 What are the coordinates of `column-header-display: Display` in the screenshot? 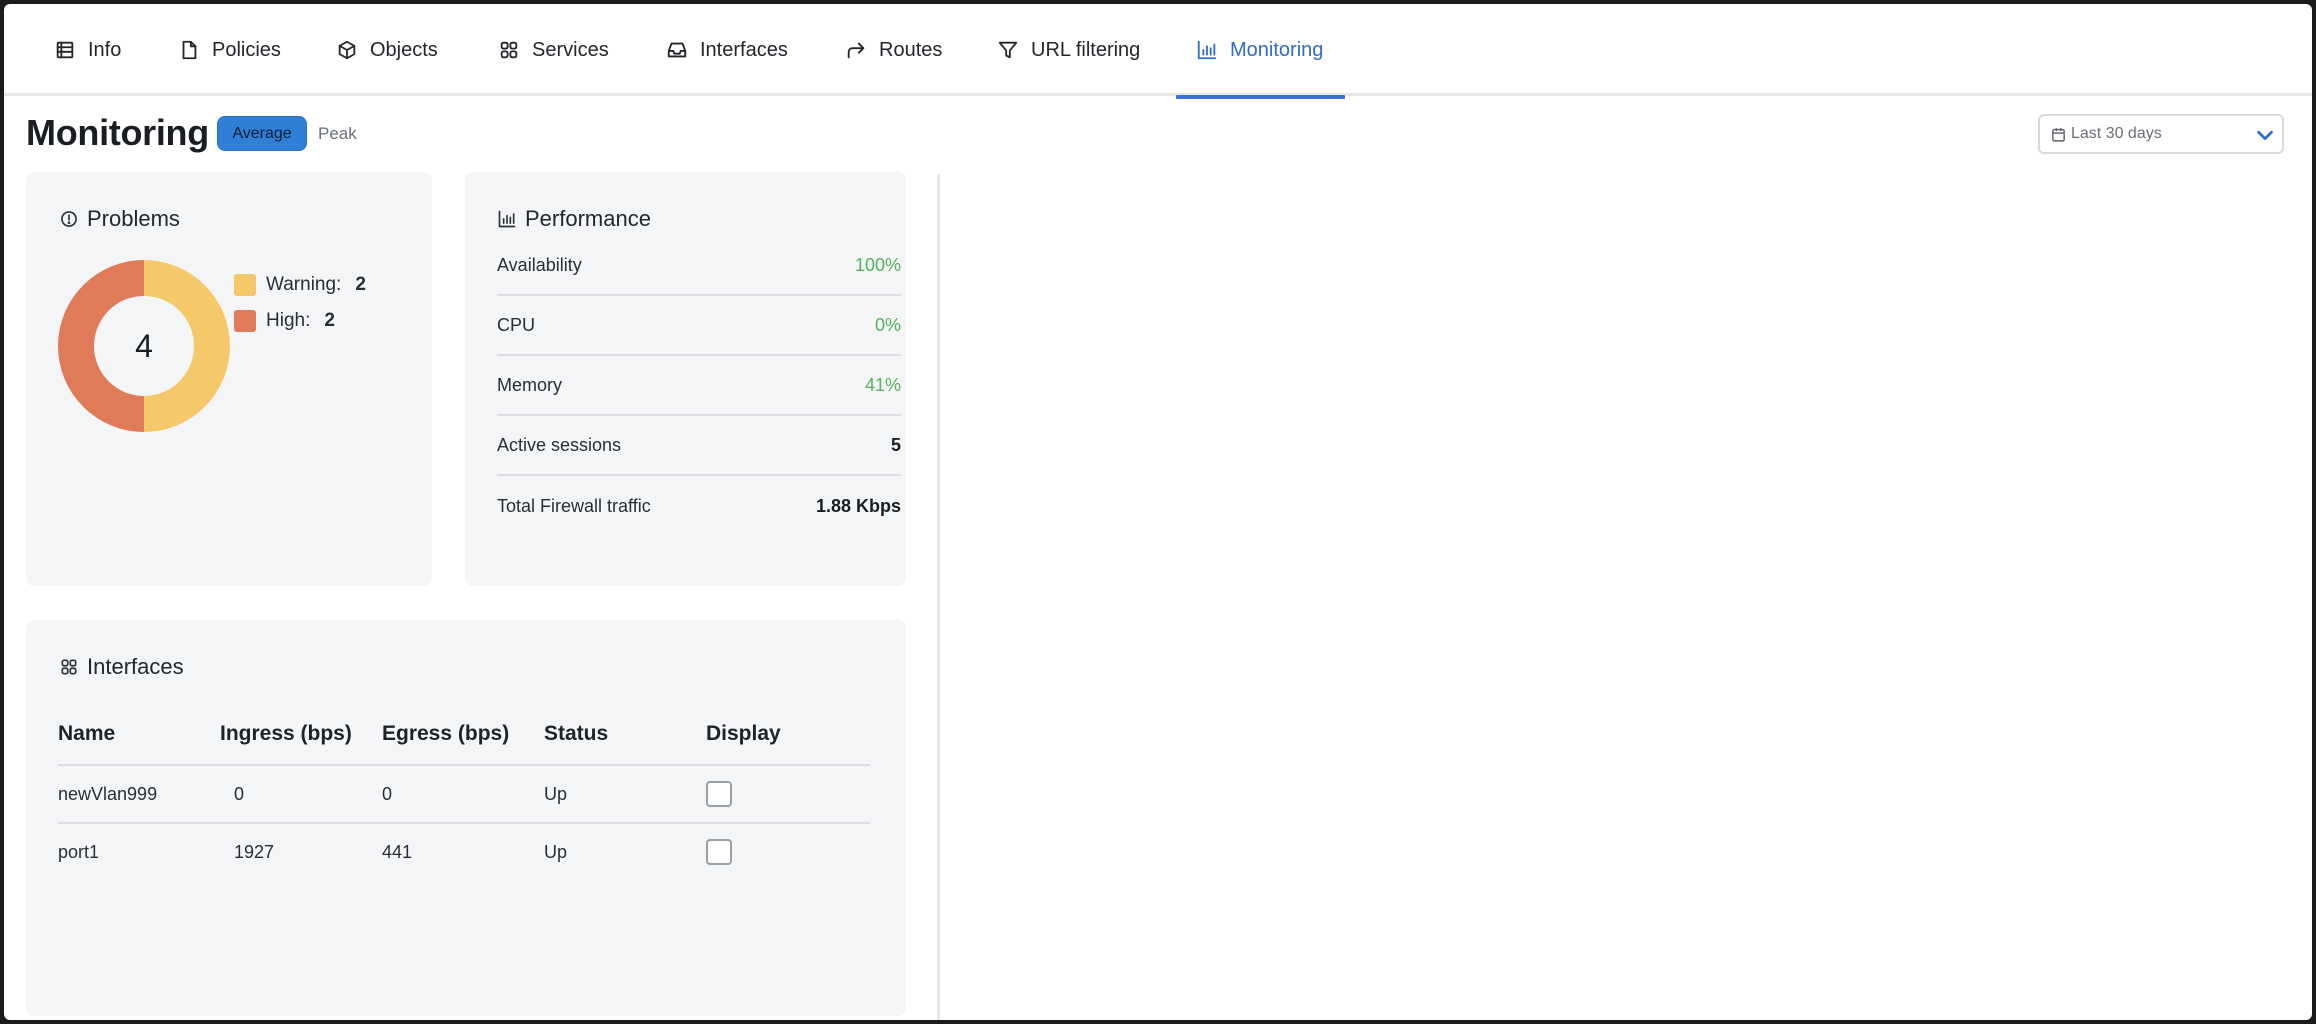 It's located at (788, 735).